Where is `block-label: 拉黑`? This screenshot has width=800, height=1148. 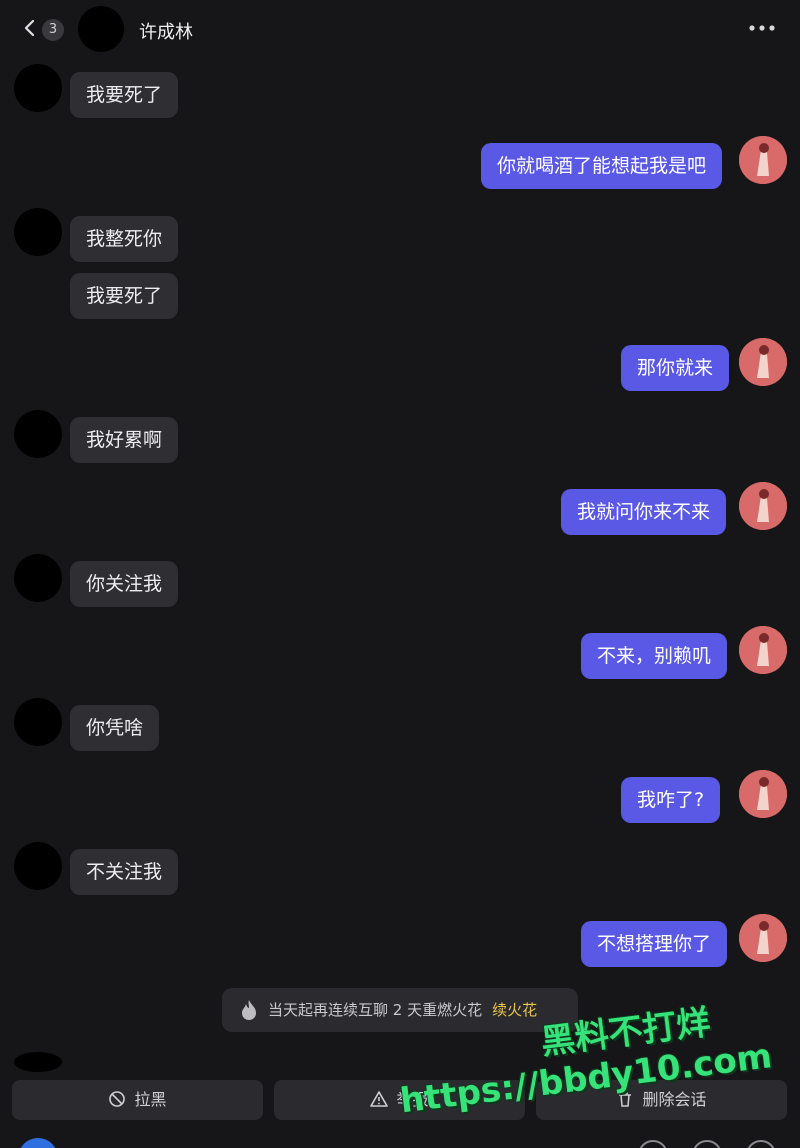
block-label: 拉黑 is located at coordinates (150, 1099).